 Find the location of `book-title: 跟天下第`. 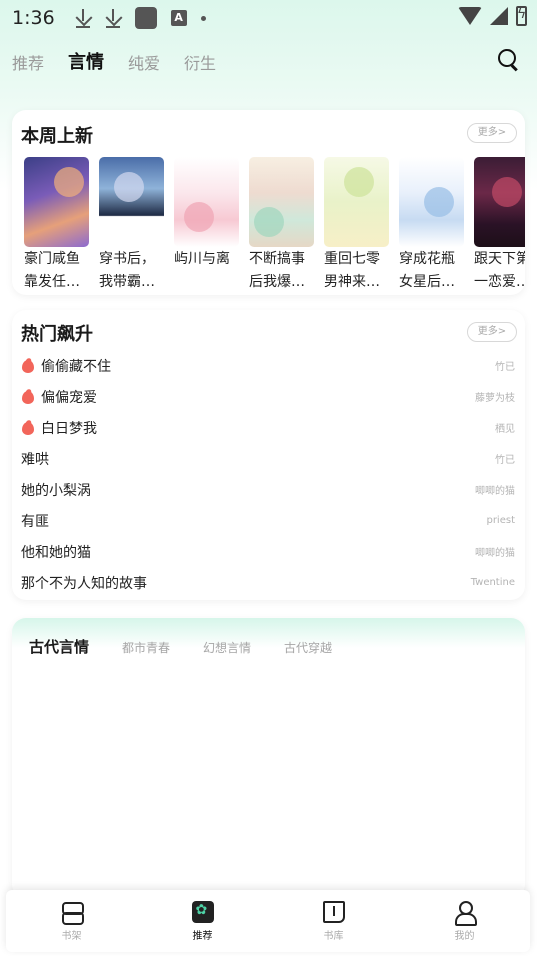

book-title: 跟天下第 is located at coordinates (499, 259).